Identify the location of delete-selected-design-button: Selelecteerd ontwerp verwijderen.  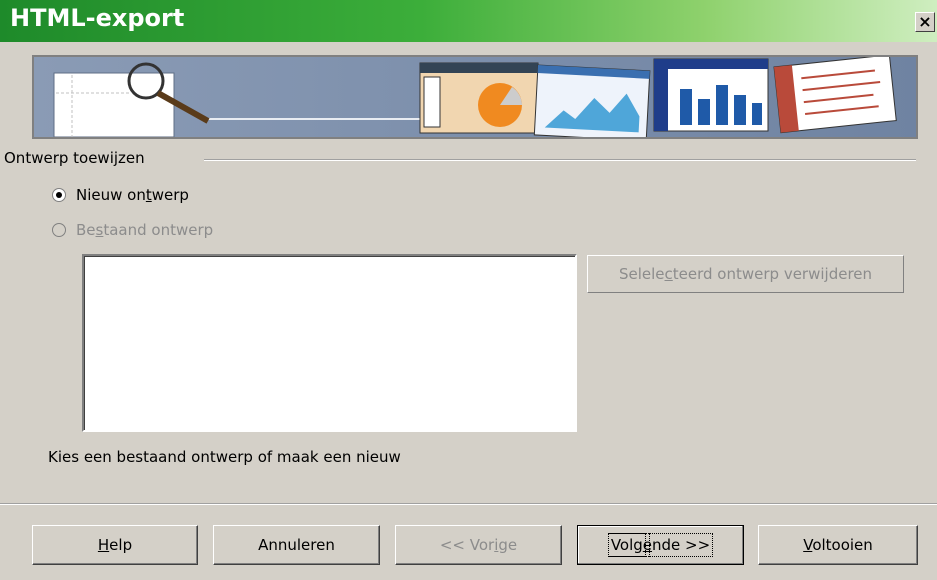
(745, 274).